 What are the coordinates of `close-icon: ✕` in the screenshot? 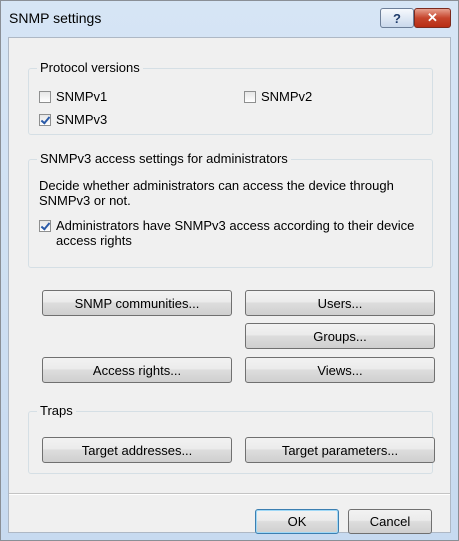 It's located at (432, 17).